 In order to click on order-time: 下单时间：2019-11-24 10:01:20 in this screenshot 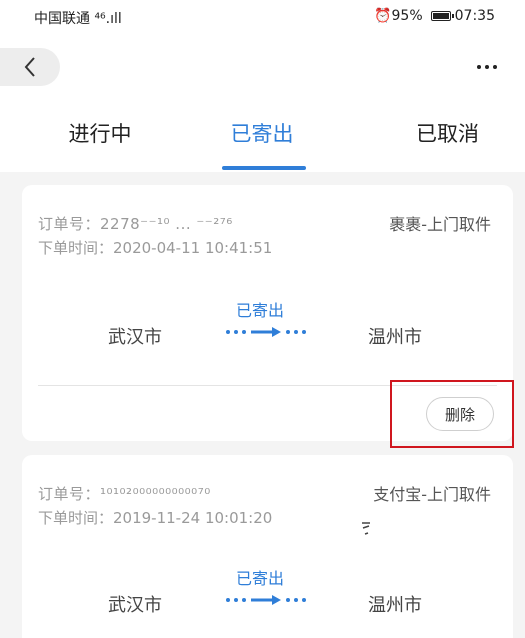, I will do `click(155, 518)`.